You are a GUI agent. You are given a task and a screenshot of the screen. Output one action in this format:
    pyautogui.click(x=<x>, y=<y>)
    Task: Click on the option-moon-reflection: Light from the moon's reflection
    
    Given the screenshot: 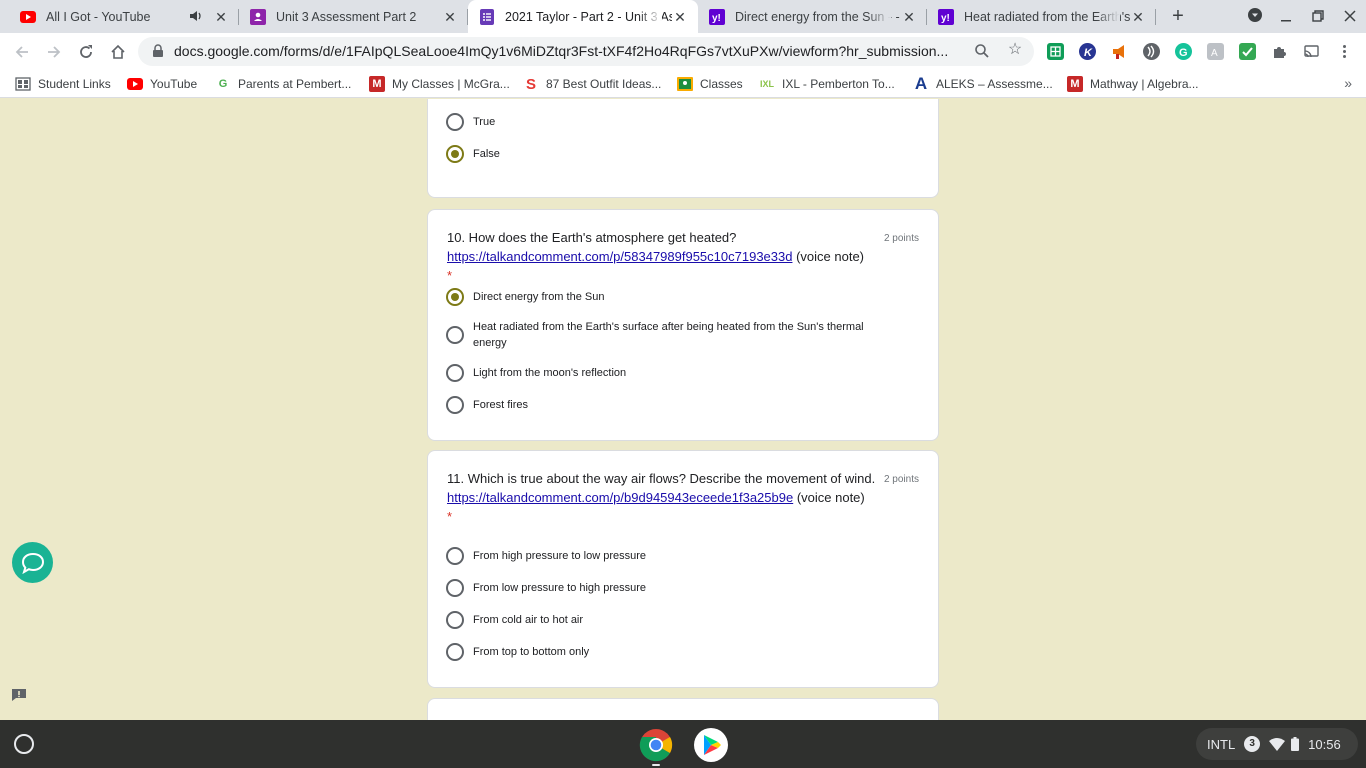 What is the action you would take?
    pyautogui.click(x=681, y=373)
    